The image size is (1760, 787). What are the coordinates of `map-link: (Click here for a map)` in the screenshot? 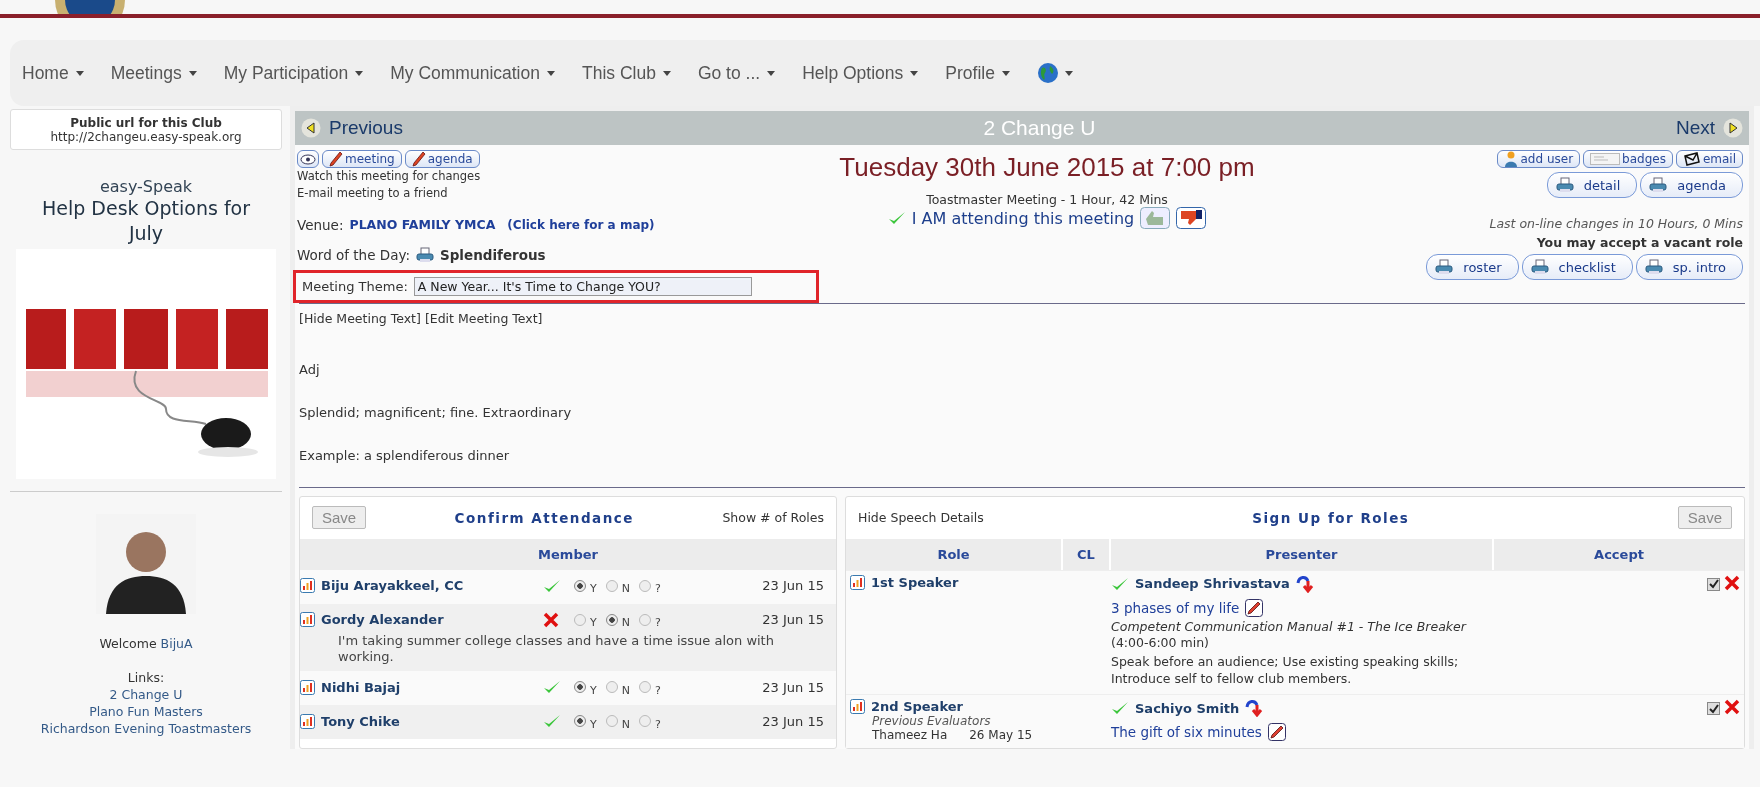 It's located at (581, 224).